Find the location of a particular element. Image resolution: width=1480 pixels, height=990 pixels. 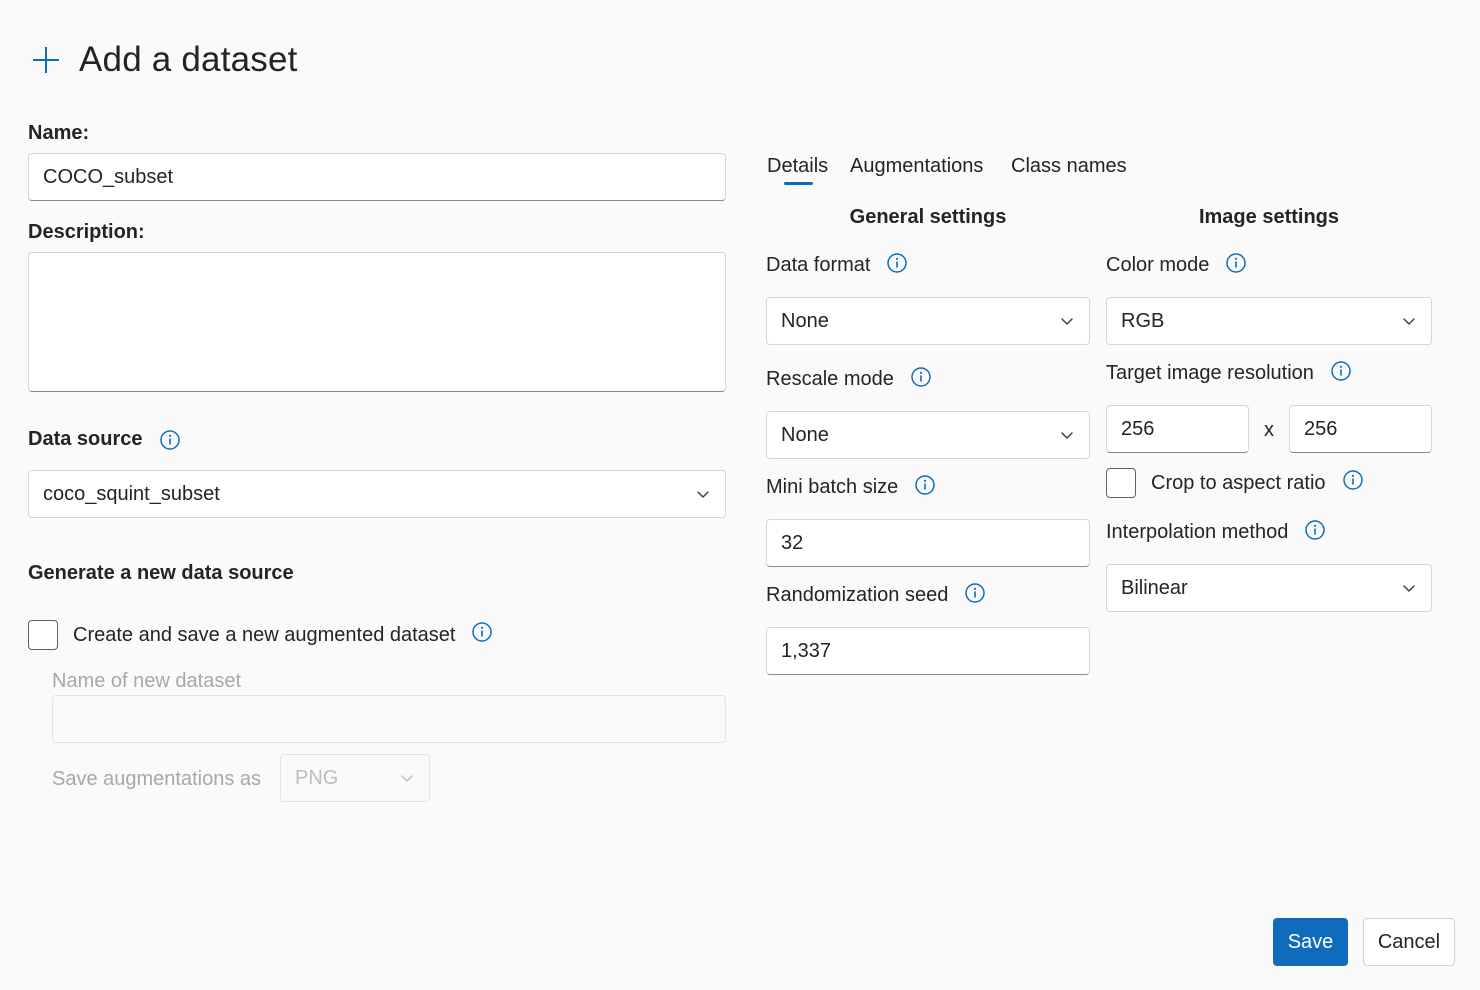

data-format-label-row: Data format is located at coordinates (837, 264).